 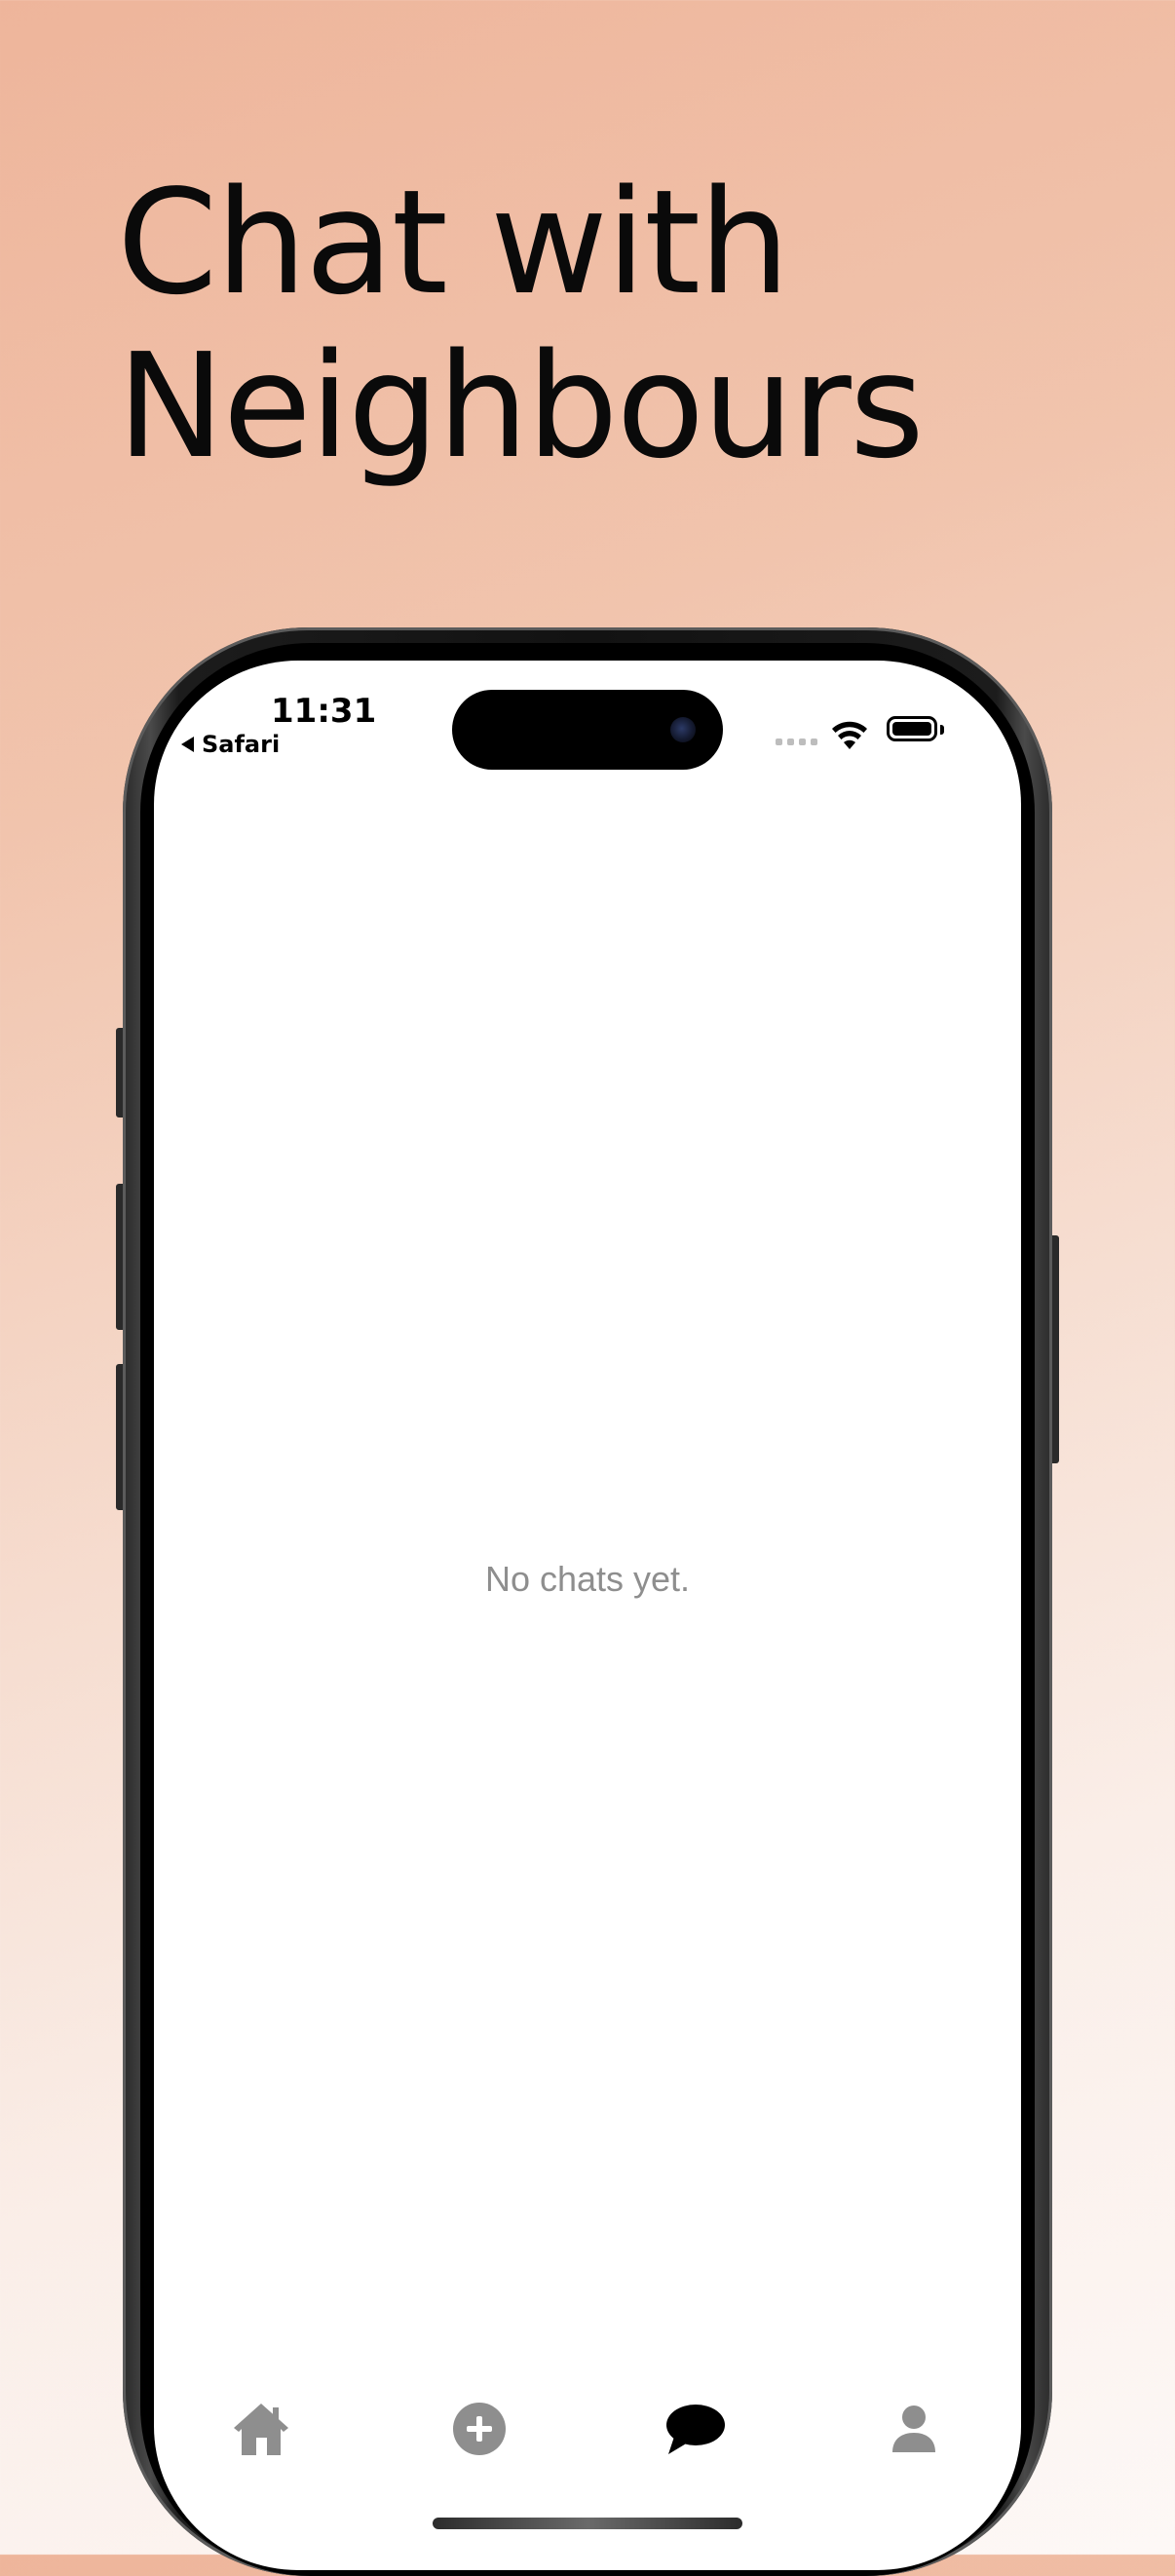 I want to click on battery-fill, so click(x=911, y=729).